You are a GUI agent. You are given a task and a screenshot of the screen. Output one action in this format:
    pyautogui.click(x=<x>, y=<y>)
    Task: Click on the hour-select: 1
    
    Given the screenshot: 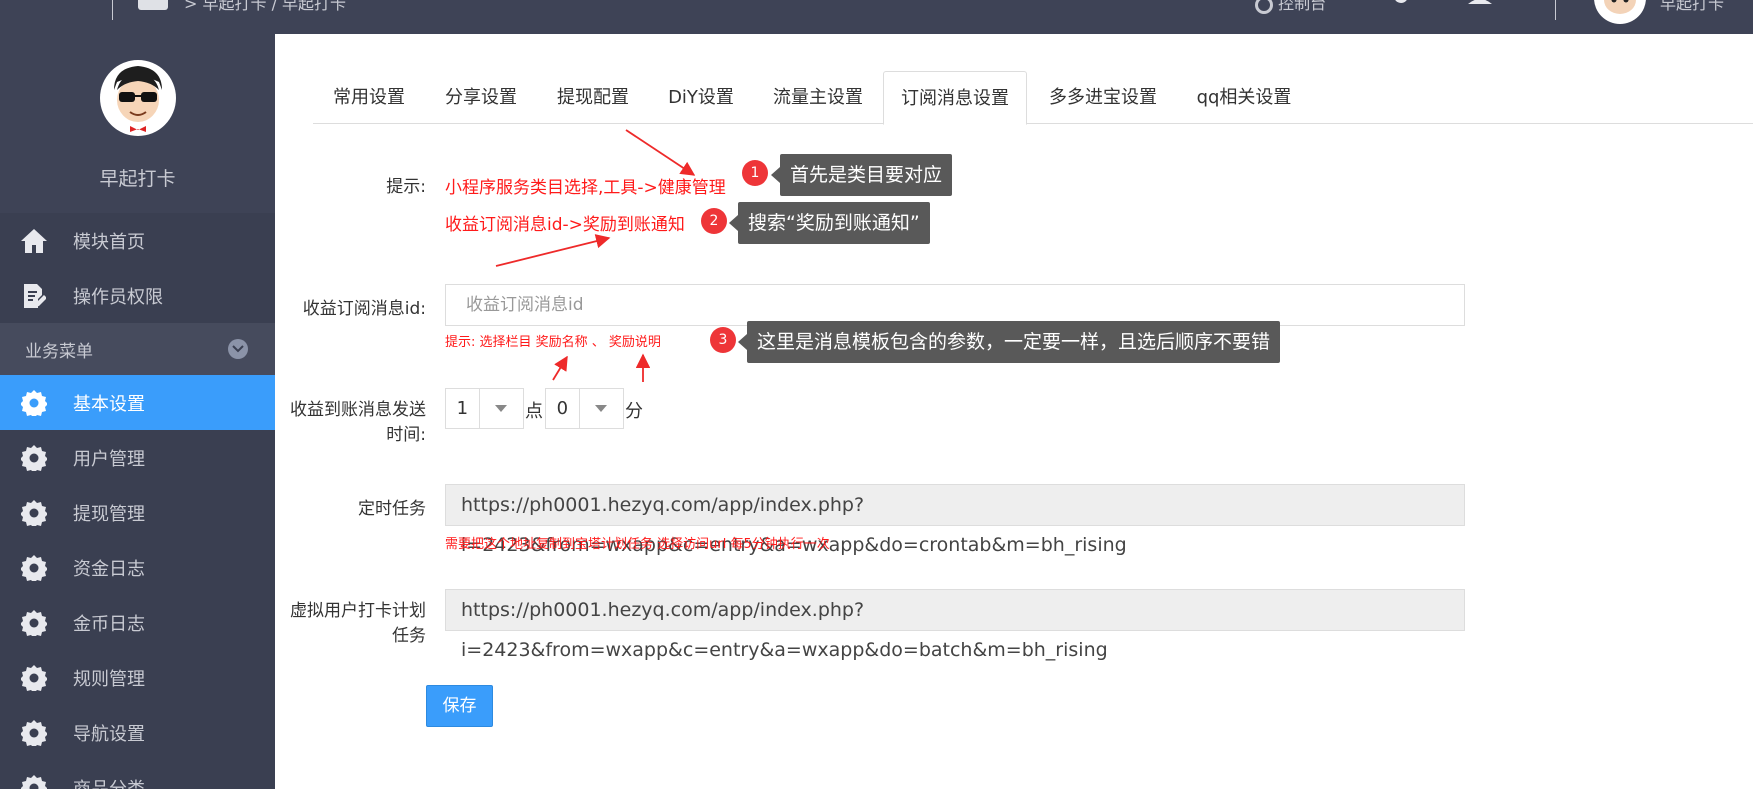 What is the action you would take?
    pyautogui.click(x=484, y=408)
    